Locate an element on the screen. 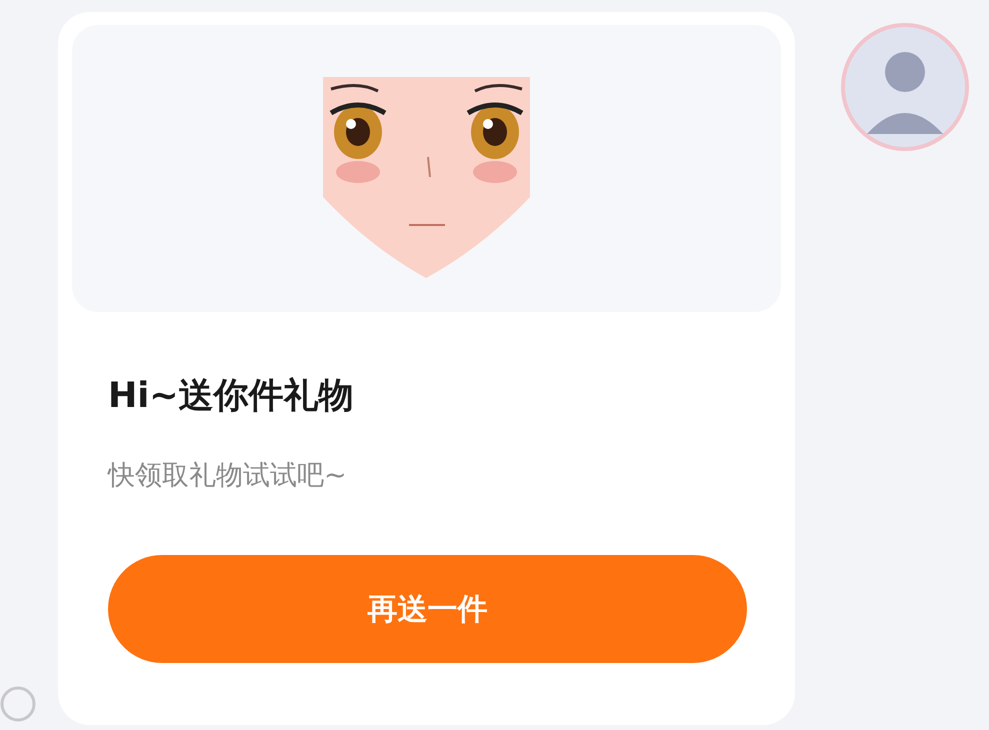  radio-circle-icon is located at coordinates (18, 704).